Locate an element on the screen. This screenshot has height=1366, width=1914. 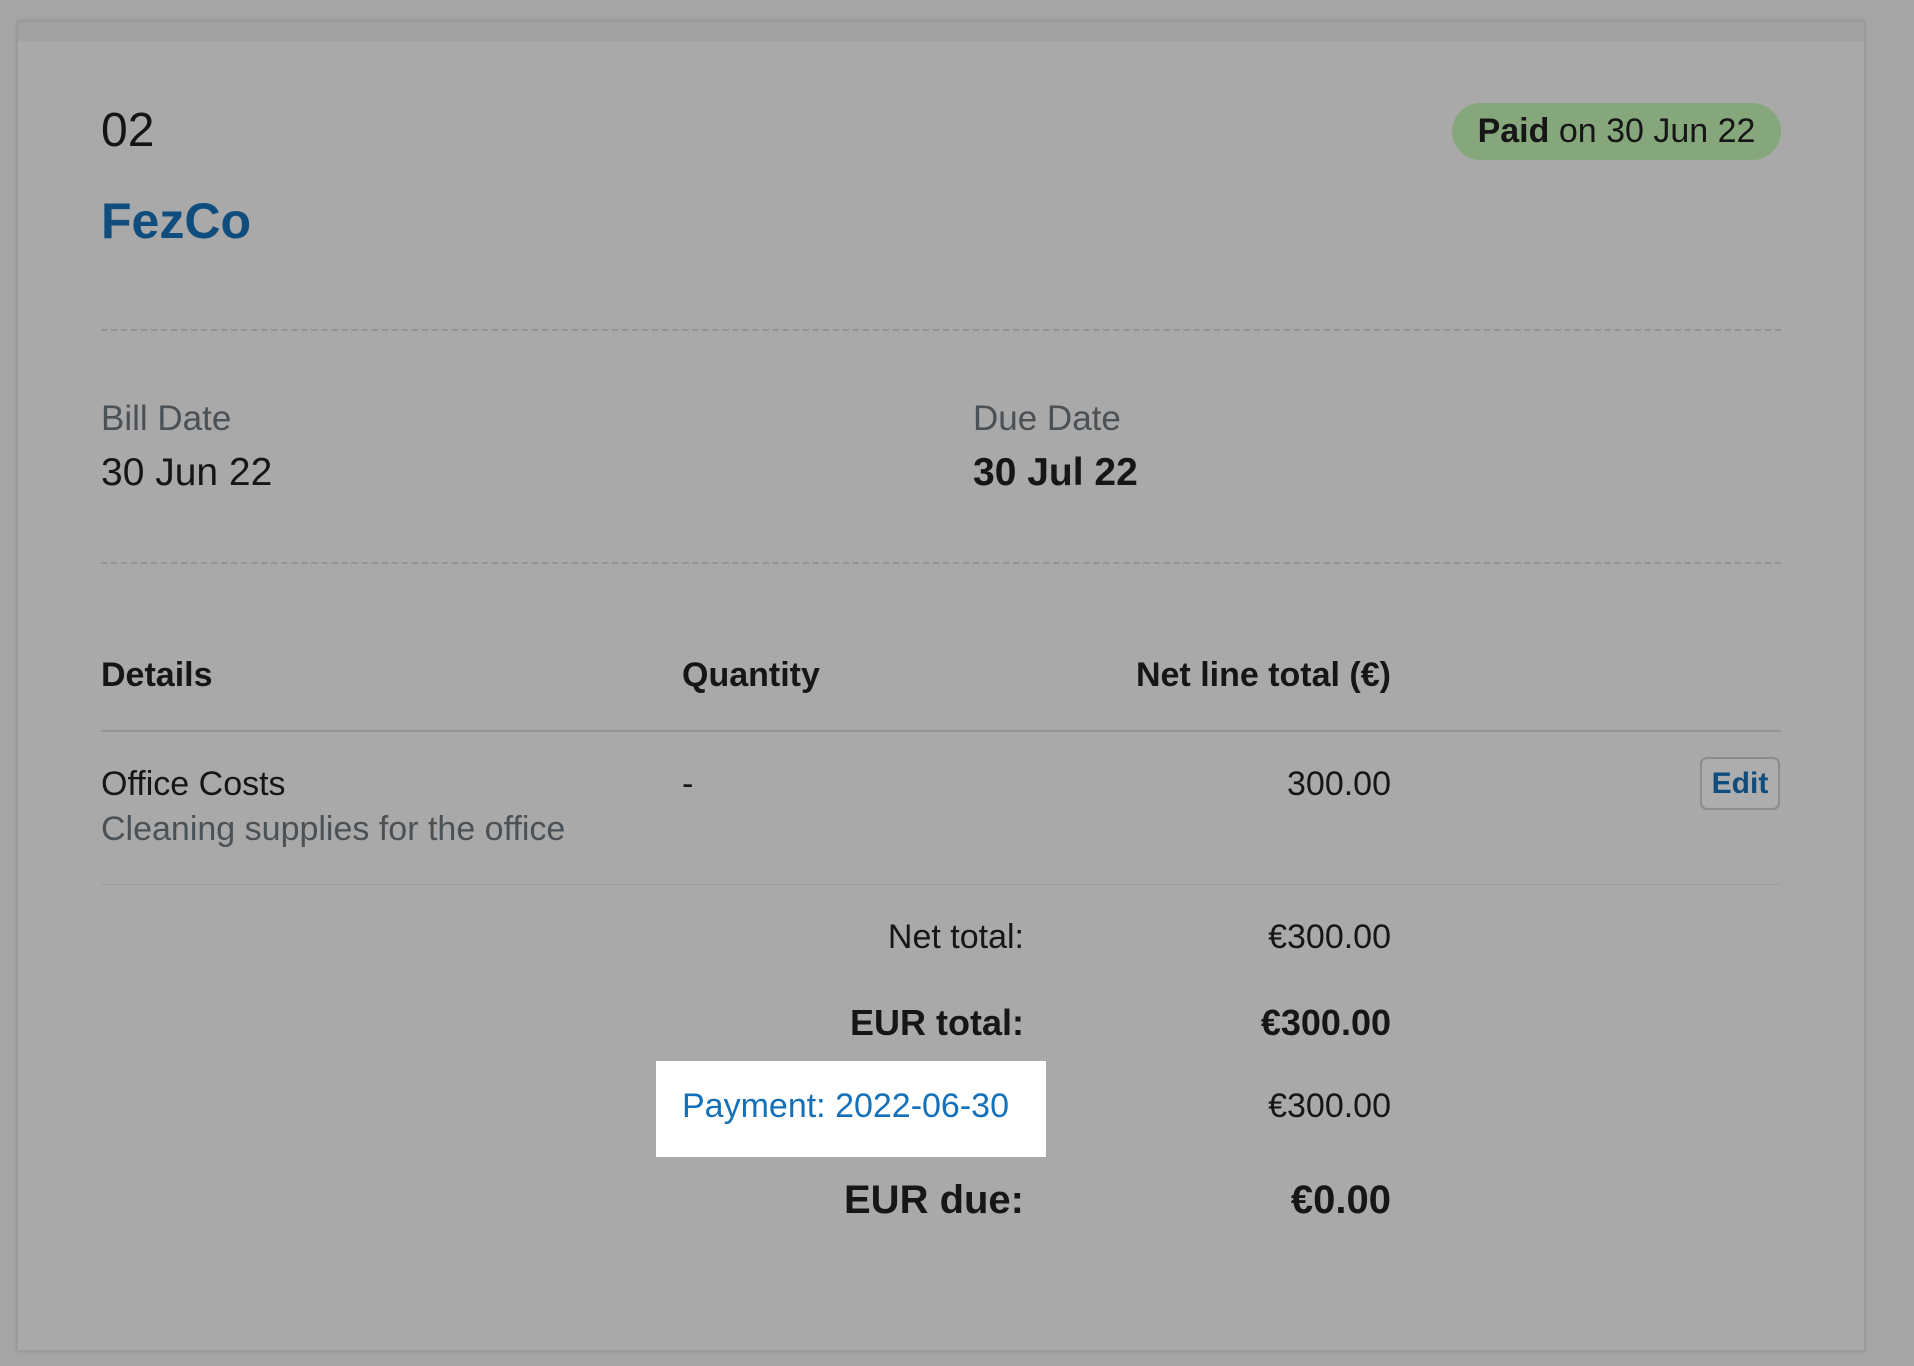
bill-date-value: 30 Jun 22 is located at coordinates (187, 472).